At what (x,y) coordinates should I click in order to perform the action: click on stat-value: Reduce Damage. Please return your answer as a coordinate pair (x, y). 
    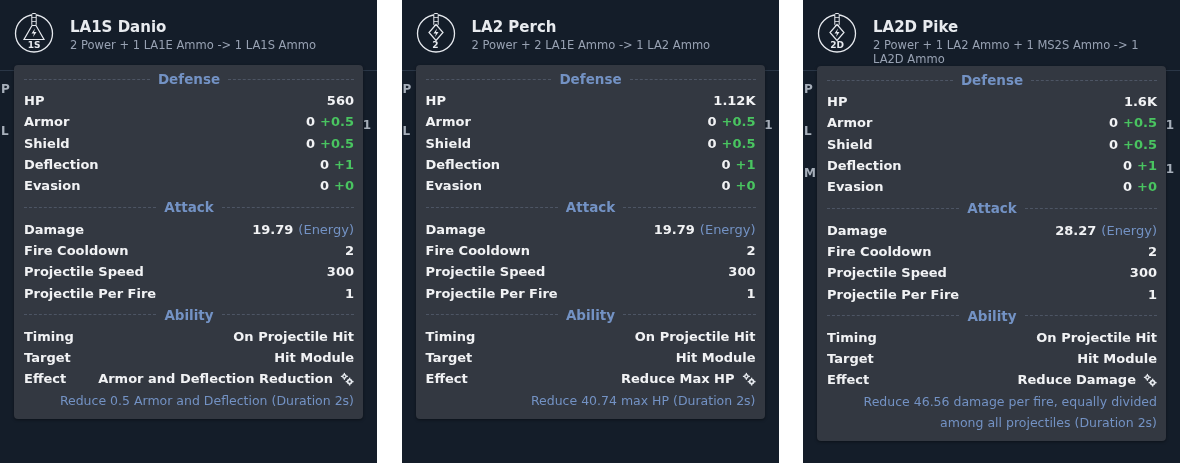
    Looking at the image, I should click on (1076, 380).